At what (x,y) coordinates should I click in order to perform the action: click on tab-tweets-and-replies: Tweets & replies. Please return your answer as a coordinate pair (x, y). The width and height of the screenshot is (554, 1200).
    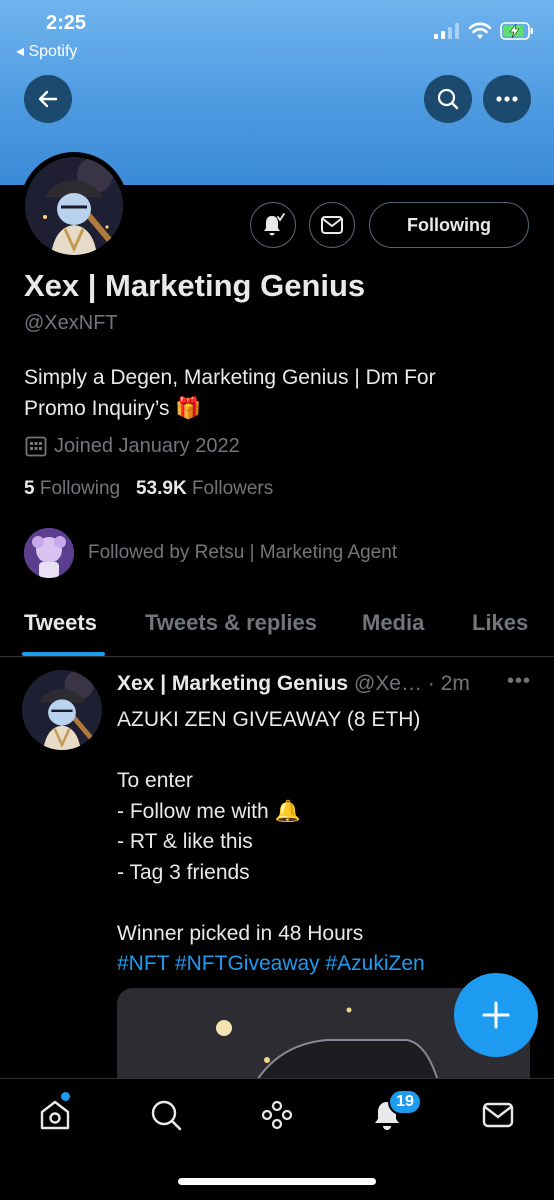
    Looking at the image, I should click on (231, 623).